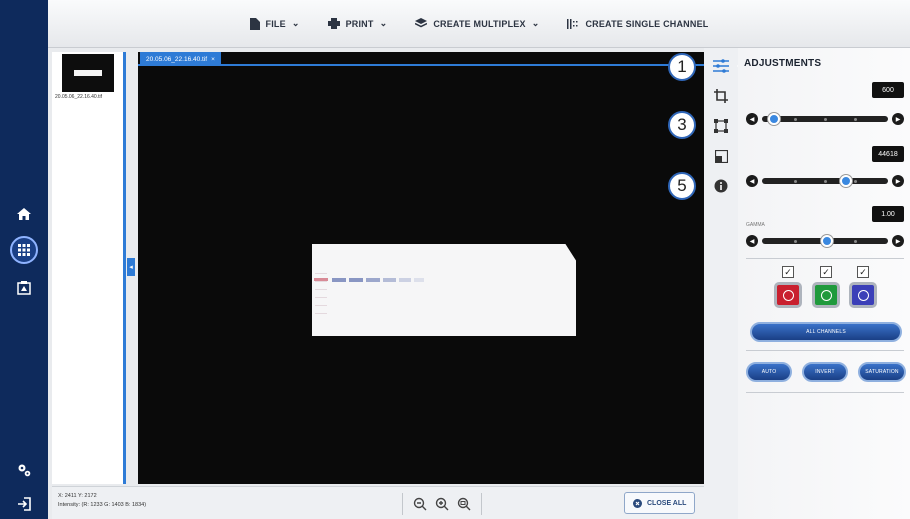 The height and width of the screenshot is (519, 910). I want to click on image-export-icon, so click(24, 288).